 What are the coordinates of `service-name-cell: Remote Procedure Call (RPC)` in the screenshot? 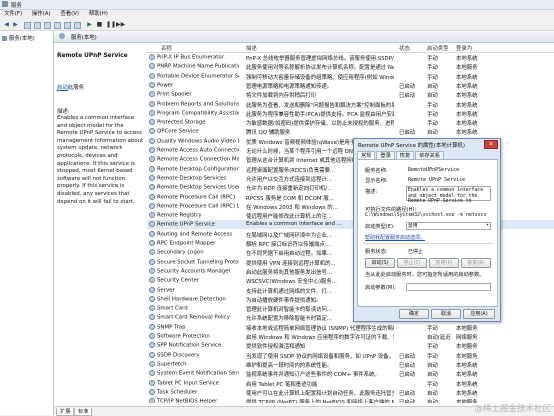 It's located at (194, 196).